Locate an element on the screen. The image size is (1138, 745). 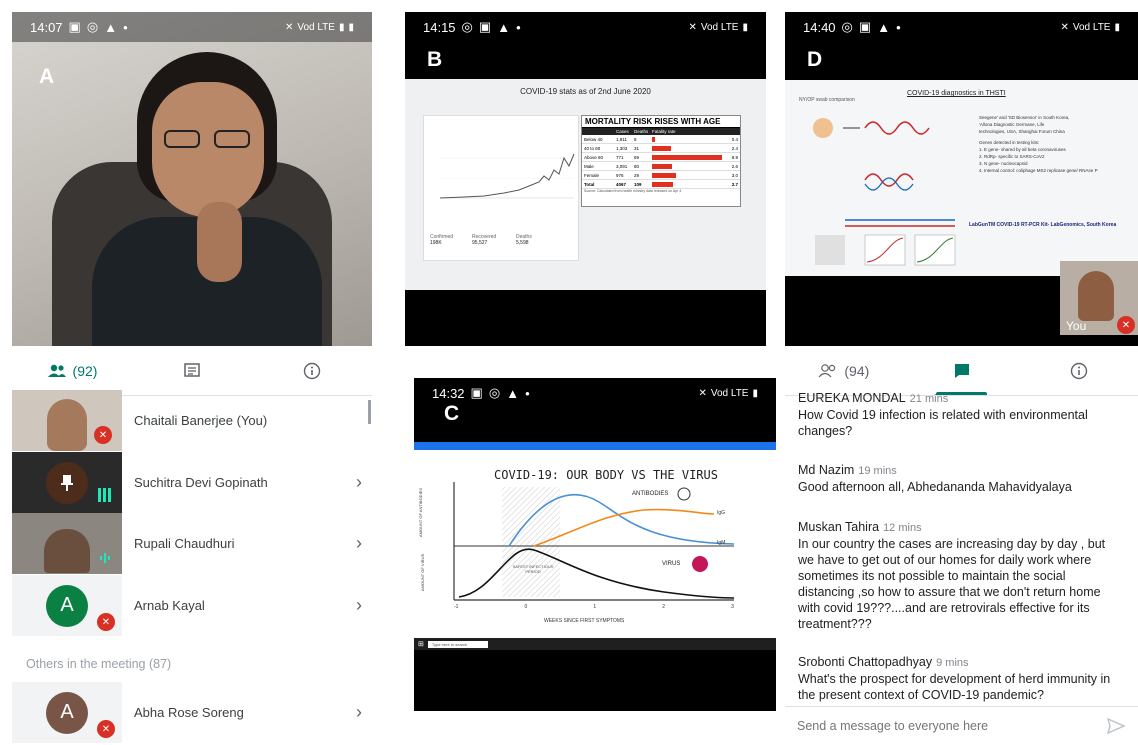
table-cell: 1,911 is located at coordinates (621, 139).